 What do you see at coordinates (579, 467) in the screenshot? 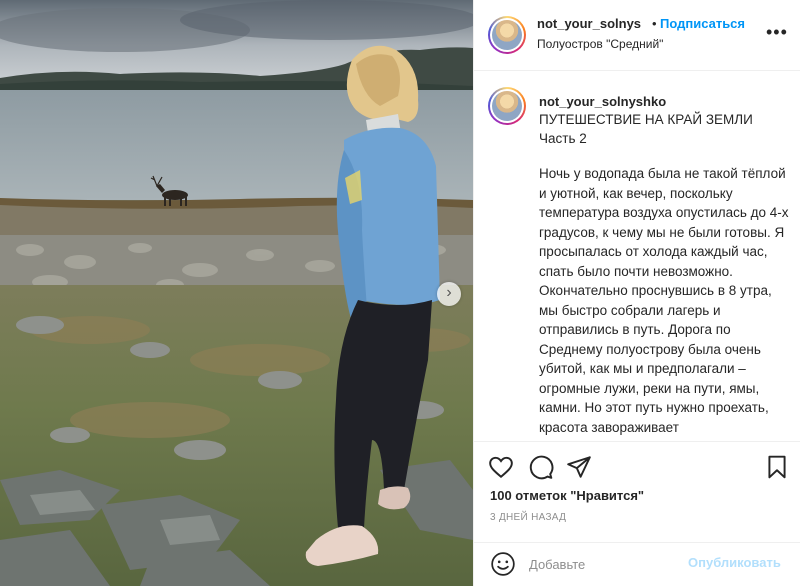
I see `send-icon` at bounding box center [579, 467].